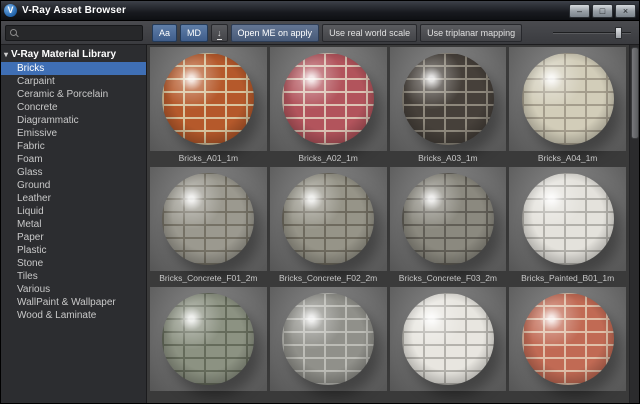  I want to click on sidebar-item-foam: Foam, so click(73, 159).